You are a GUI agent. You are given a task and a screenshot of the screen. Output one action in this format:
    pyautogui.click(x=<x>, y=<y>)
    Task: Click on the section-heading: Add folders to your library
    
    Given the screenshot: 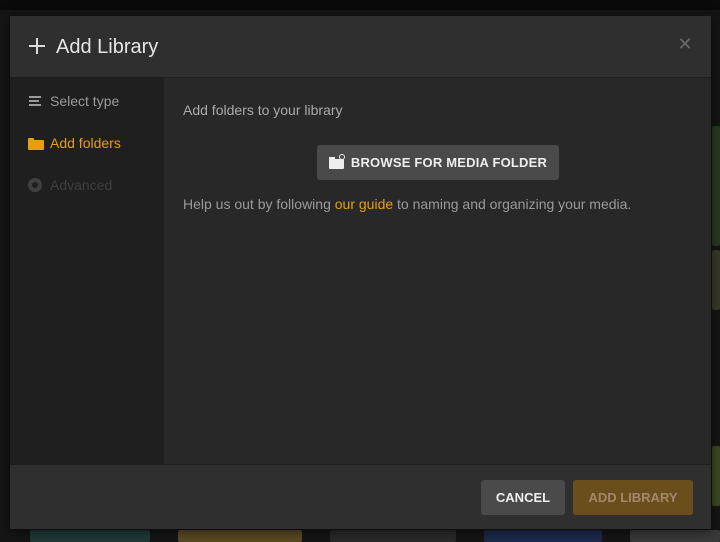 What is the action you would take?
    pyautogui.click(x=263, y=110)
    